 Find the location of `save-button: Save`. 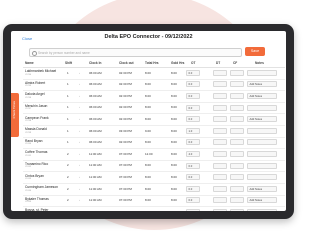

save-button: Save is located at coordinates (255, 51).